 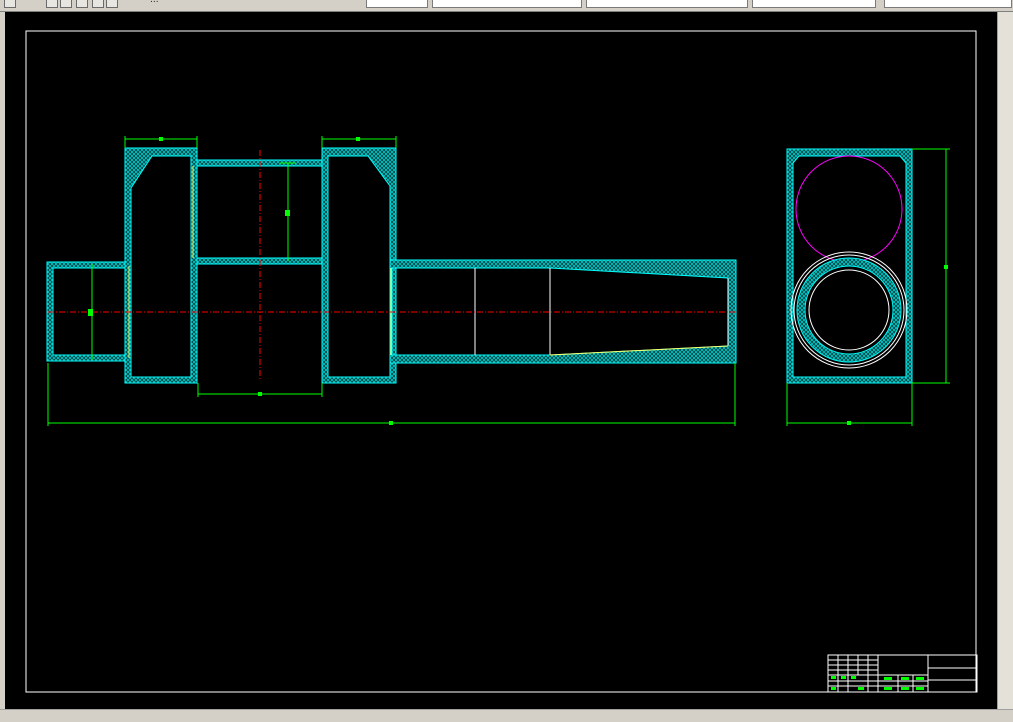 I want to click on ring-hatch, so click(x=849, y=310).